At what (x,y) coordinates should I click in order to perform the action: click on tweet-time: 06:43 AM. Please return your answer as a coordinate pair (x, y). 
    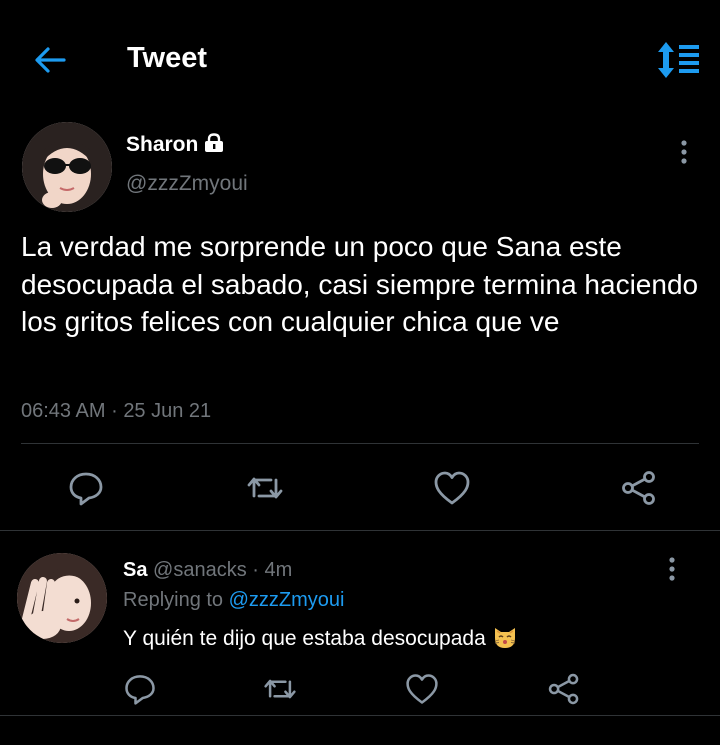
    Looking at the image, I should click on (63, 411).